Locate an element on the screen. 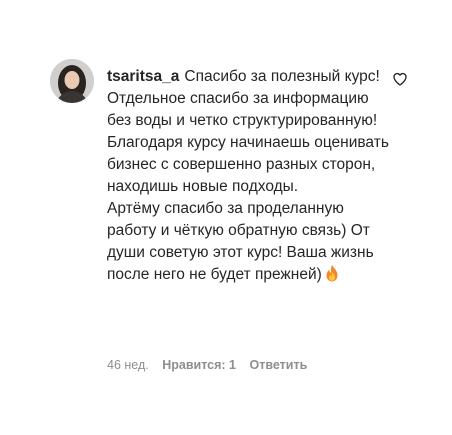 The height and width of the screenshot is (435, 452). like-button is located at coordinates (400, 79).